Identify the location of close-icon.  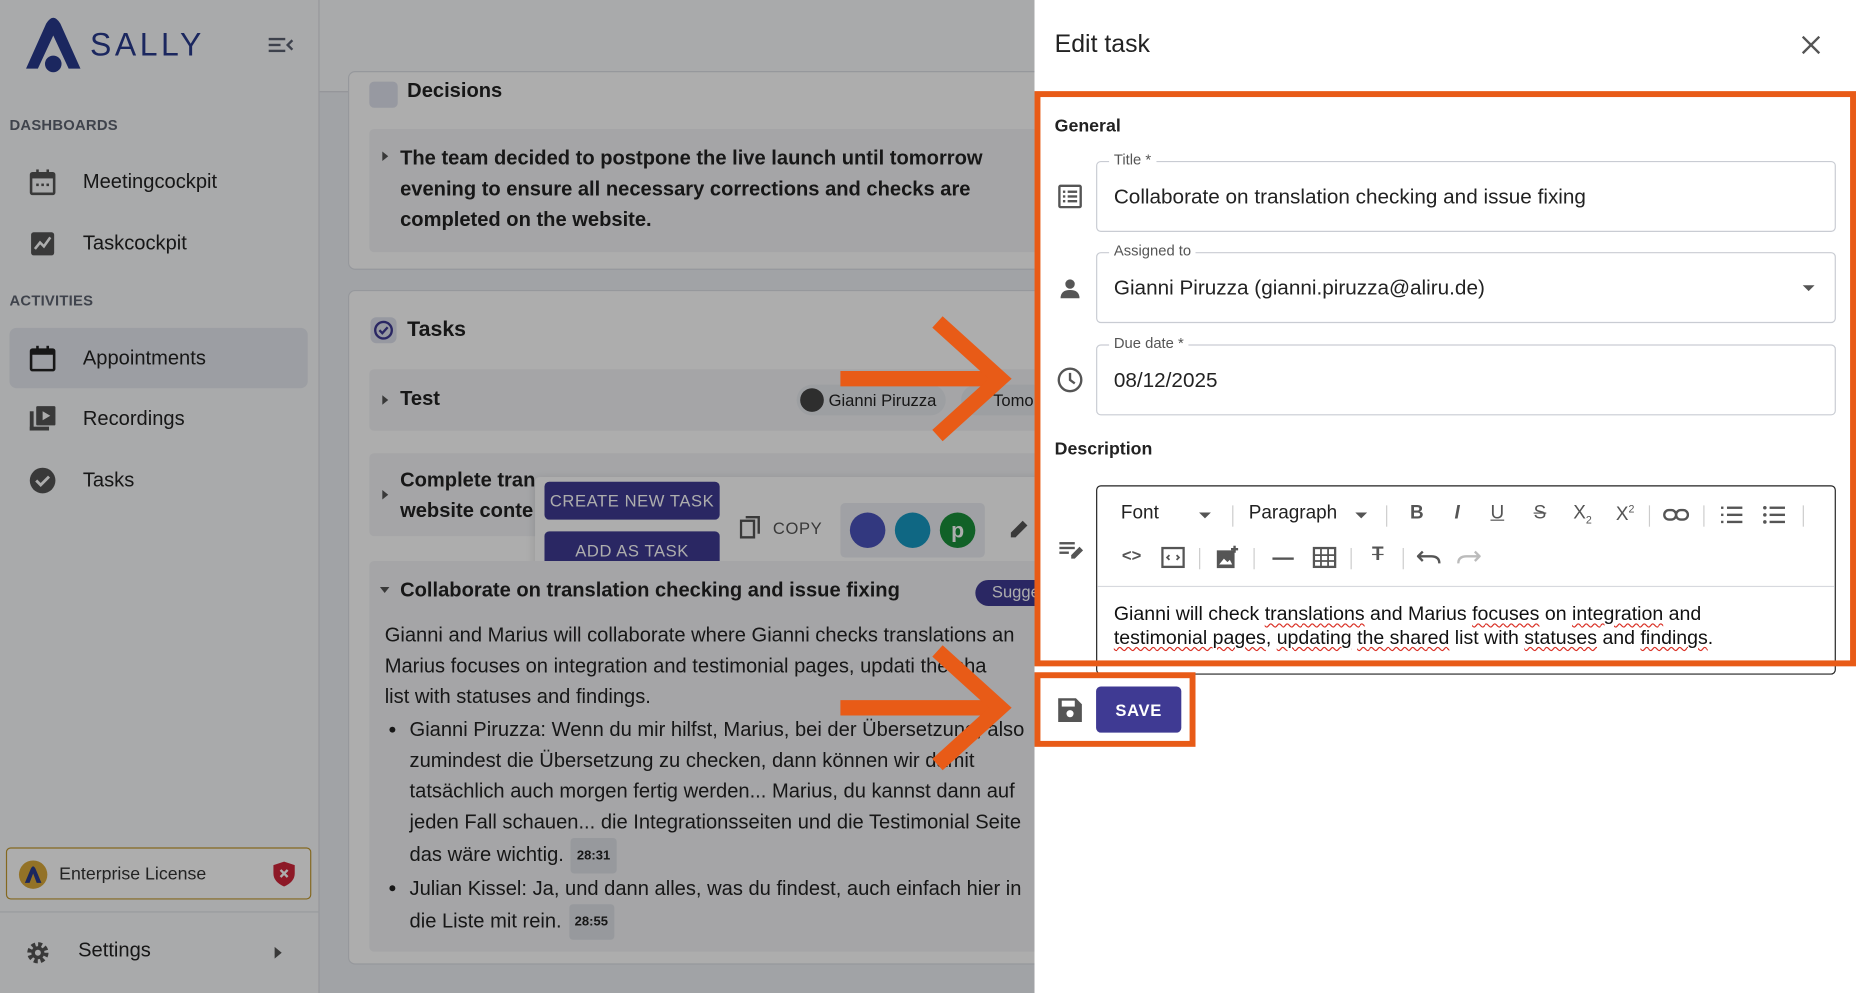
(1811, 45).